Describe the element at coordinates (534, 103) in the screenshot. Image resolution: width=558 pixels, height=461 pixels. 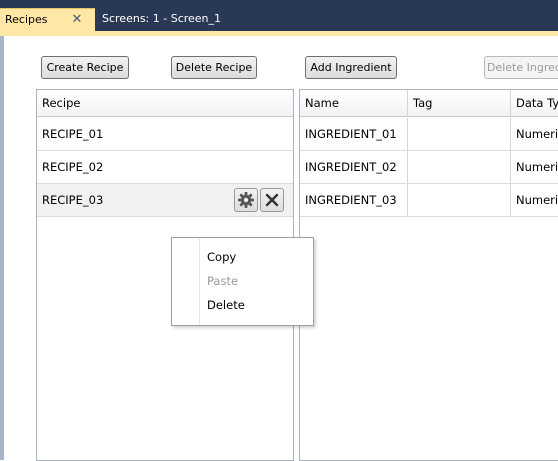
I see `column-header-data-type: Data Type` at that location.